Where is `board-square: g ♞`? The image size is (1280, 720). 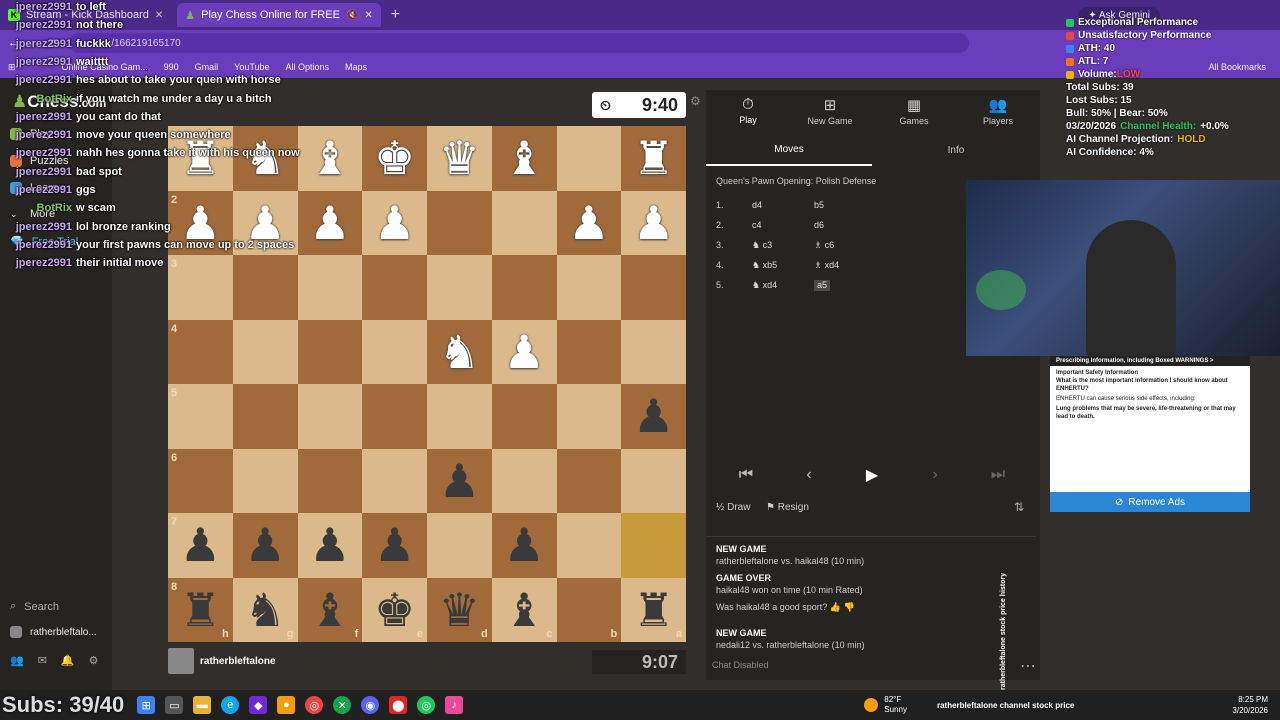
board-square: g ♞ is located at coordinates (265, 609).